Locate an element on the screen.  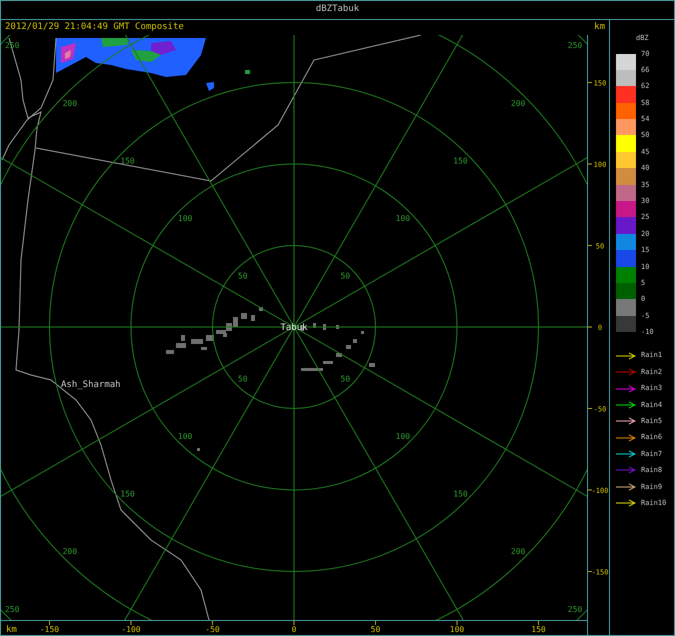
x-axis-label: -50 is located at coordinates (212, 629).